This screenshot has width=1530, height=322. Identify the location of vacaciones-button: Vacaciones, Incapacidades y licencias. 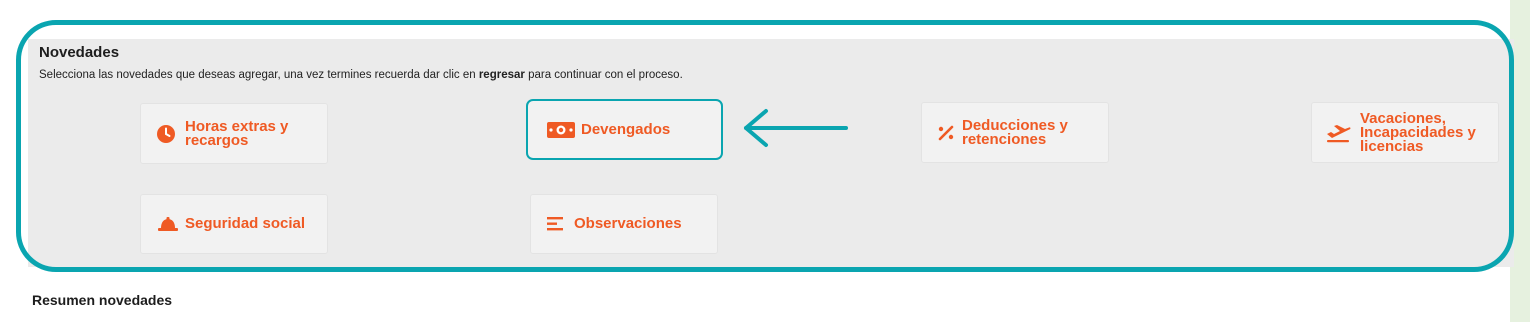
(1405, 132).